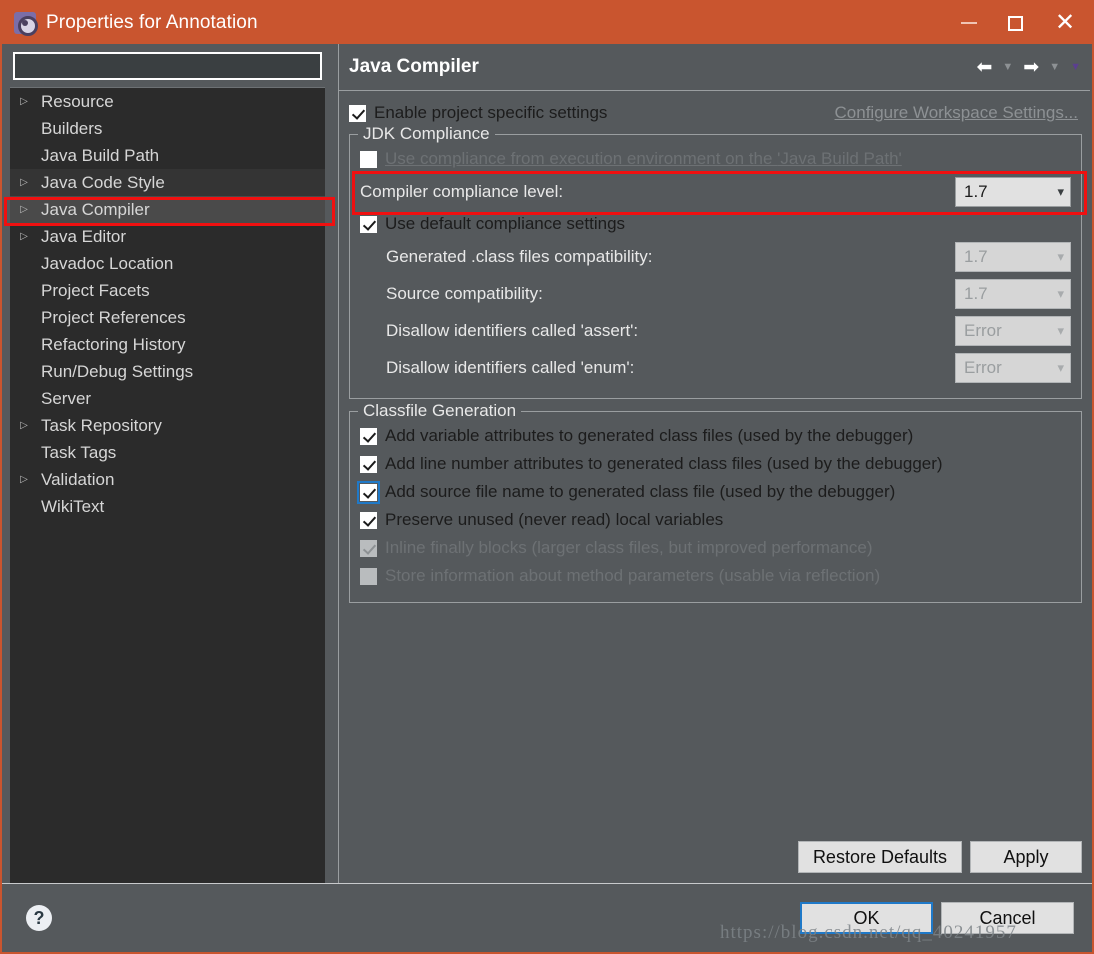 Image resolution: width=1094 pixels, height=954 pixels. What do you see at coordinates (984, 67) in the screenshot?
I see `arrow-left-icon: ⬅` at bounding box center [984, 67].